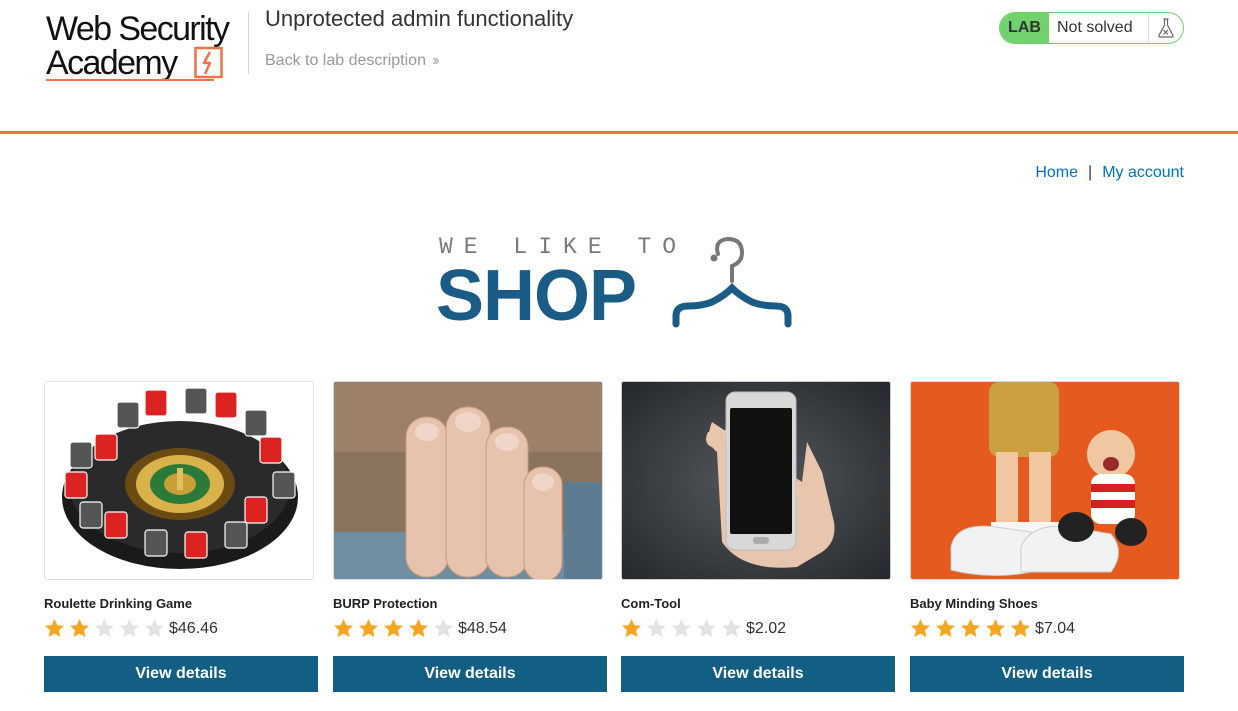 The height and width of the screenshot is (711, 1238). Describe the element at coordinates (756, 480) in the screenshot. I see `com-tool-phone-image` at that location.